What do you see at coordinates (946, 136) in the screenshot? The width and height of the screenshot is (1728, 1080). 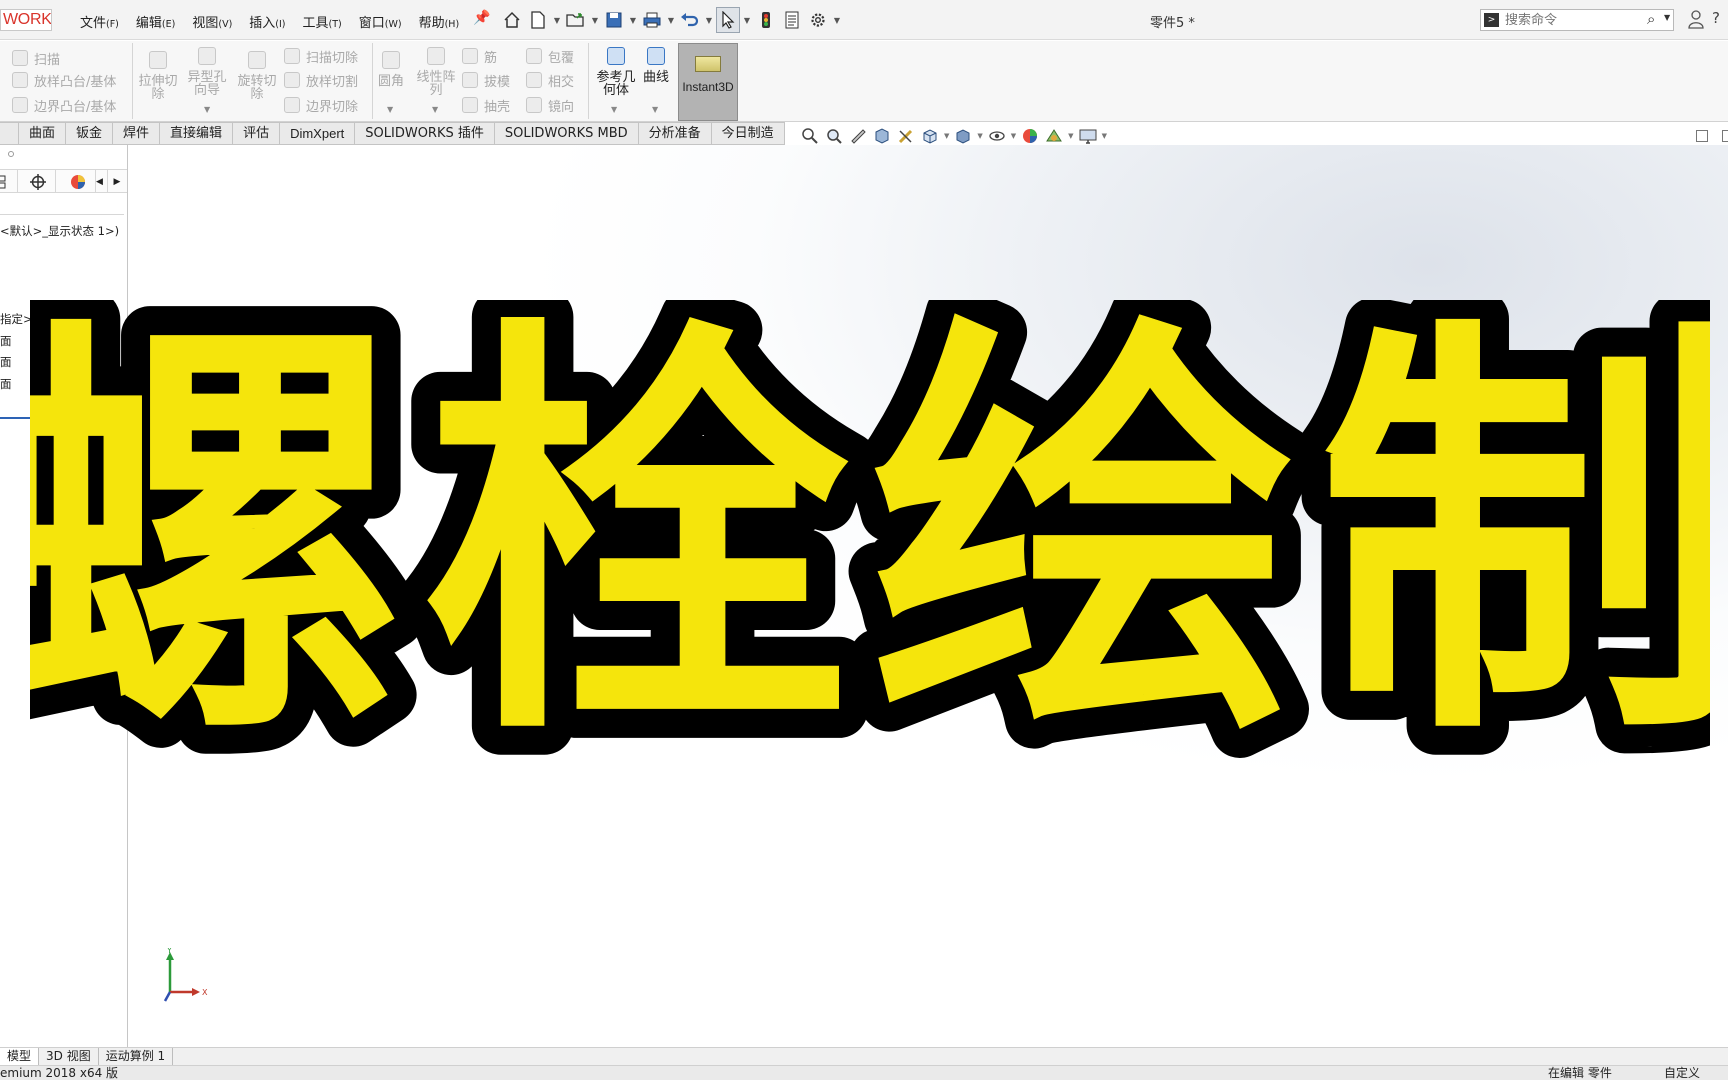 I see `view-orientation-dropdown-icon: ▼` at bounding box center [946, 136].